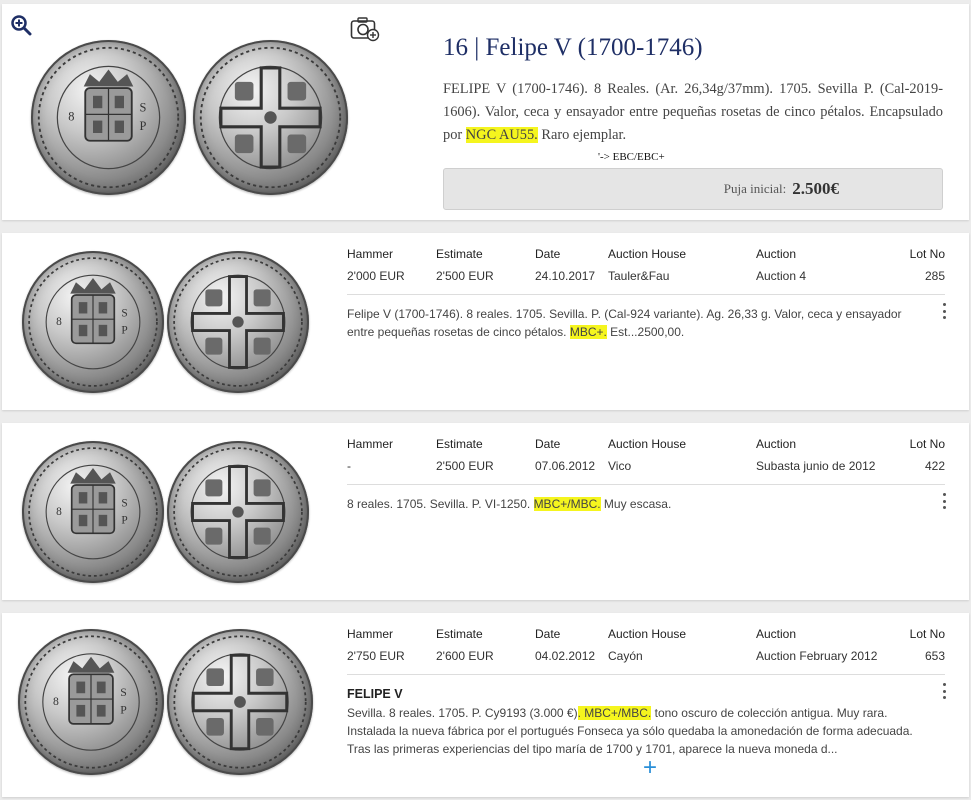  What do you see at coordinates (934, 276) in the screenshot?
I see `lot-no-value: 285` at bounding box center [934, 276].